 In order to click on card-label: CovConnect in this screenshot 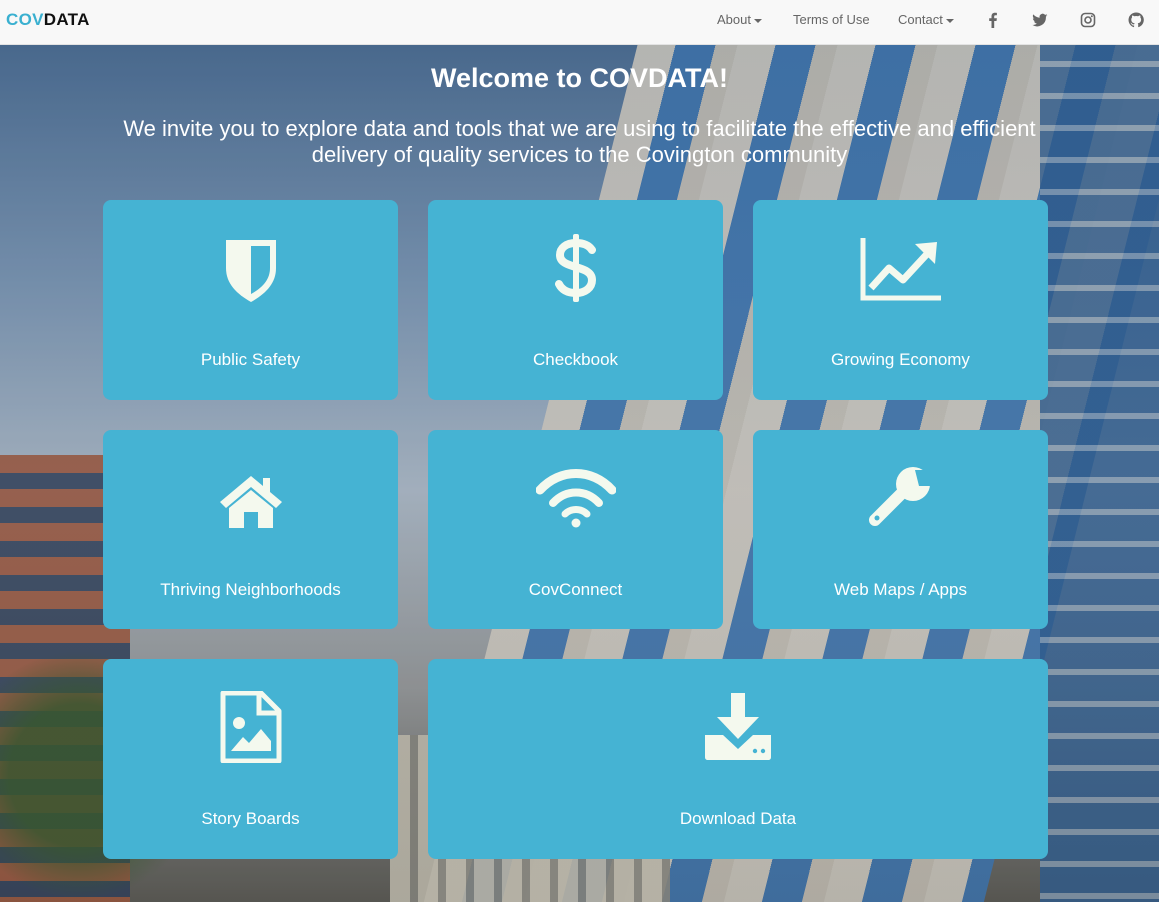, I will do `click(575, 589)`.